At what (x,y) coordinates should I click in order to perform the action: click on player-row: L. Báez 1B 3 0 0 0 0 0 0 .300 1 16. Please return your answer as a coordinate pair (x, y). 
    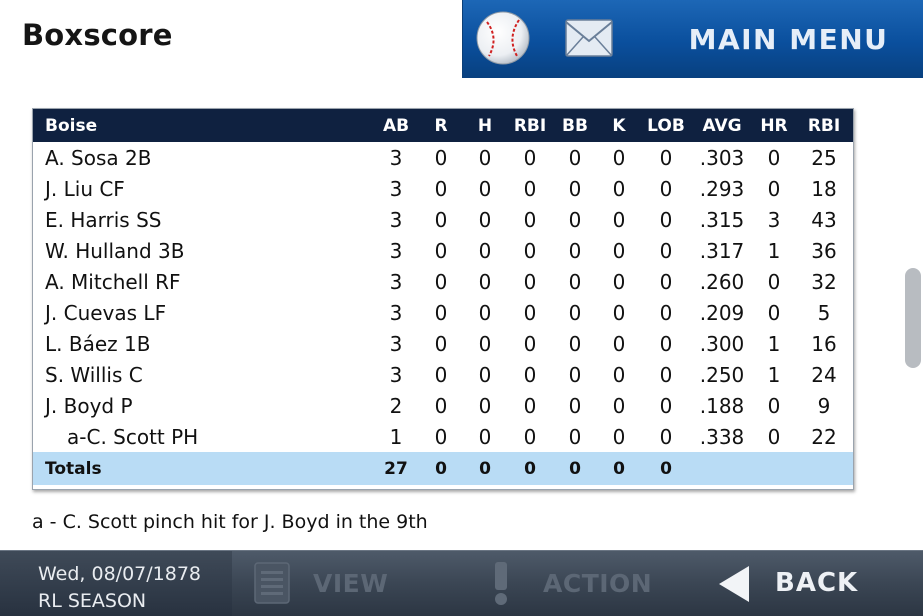
    Looking at the image, I should click on (443, 343).